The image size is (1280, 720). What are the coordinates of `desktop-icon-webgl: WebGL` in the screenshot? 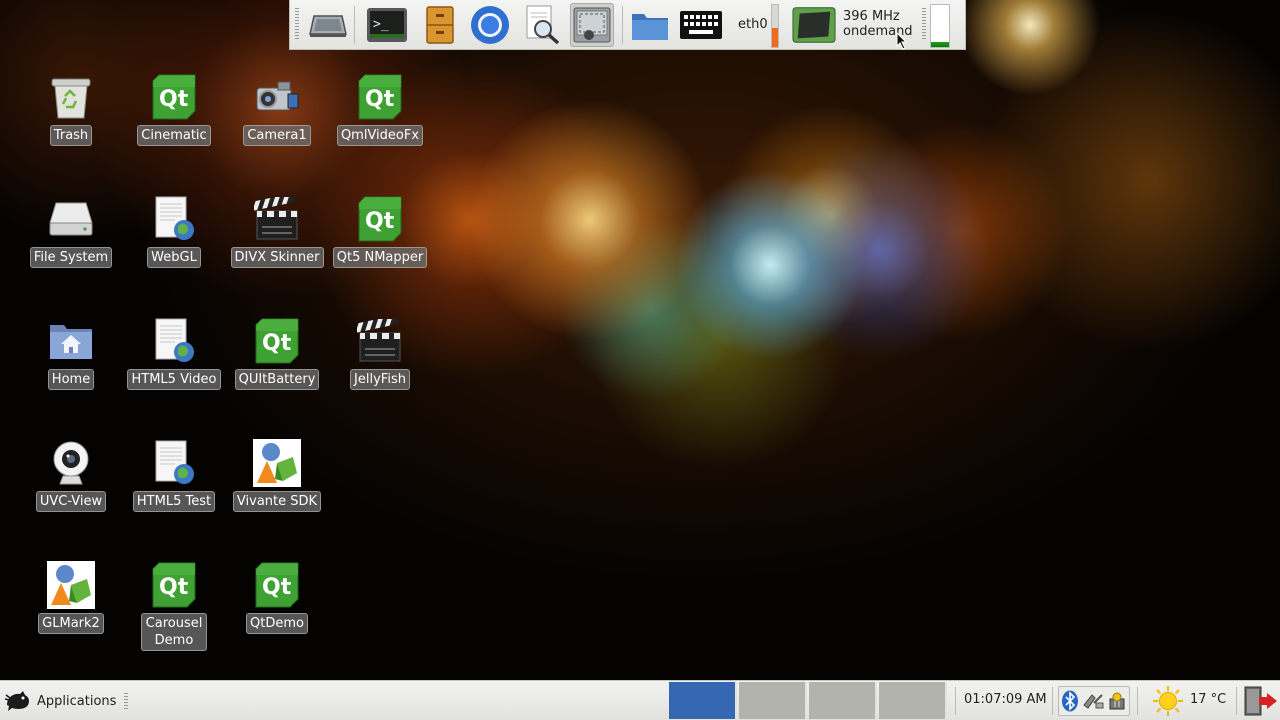 It's located at (174, 231).